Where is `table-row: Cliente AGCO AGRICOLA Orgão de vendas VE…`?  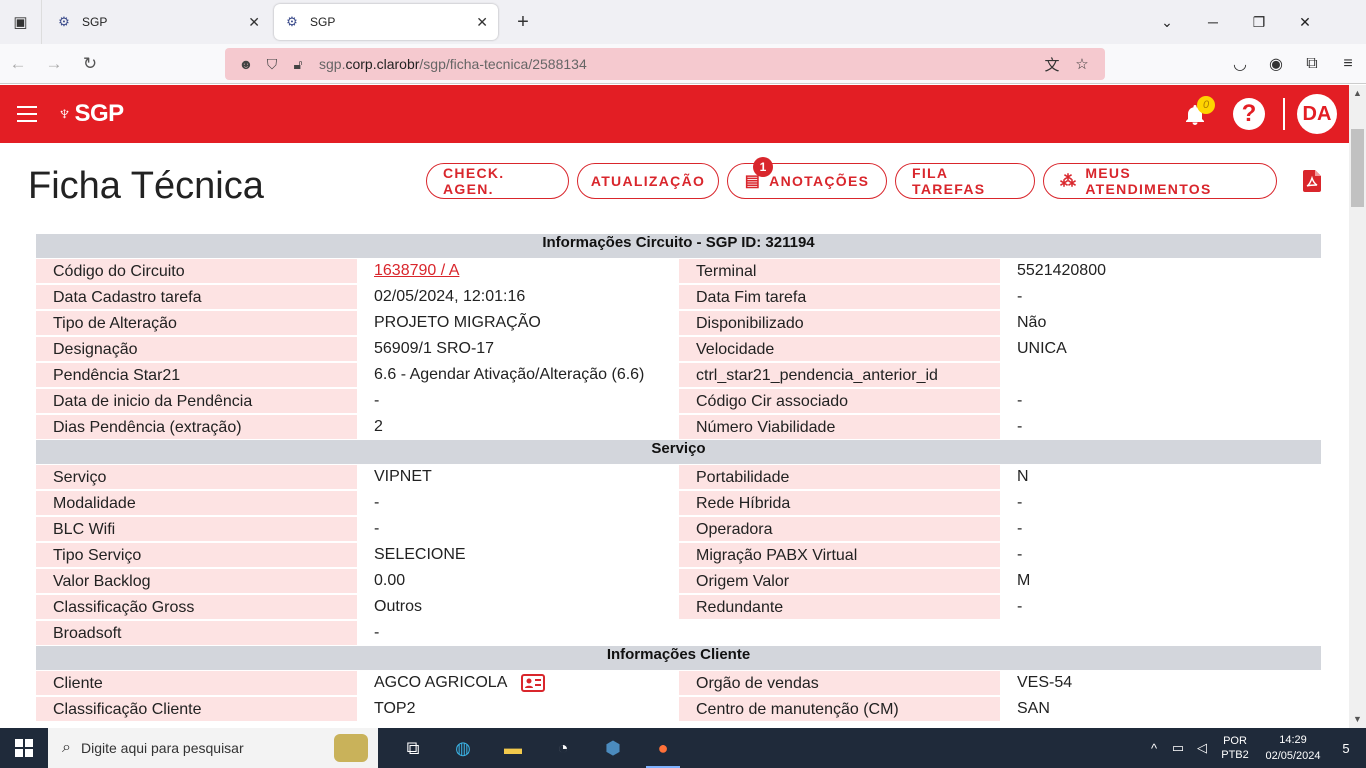
table-row: Cliente AGCO AGRICOLA Orgão de vendas VE… is located at coordinates (678, 683).